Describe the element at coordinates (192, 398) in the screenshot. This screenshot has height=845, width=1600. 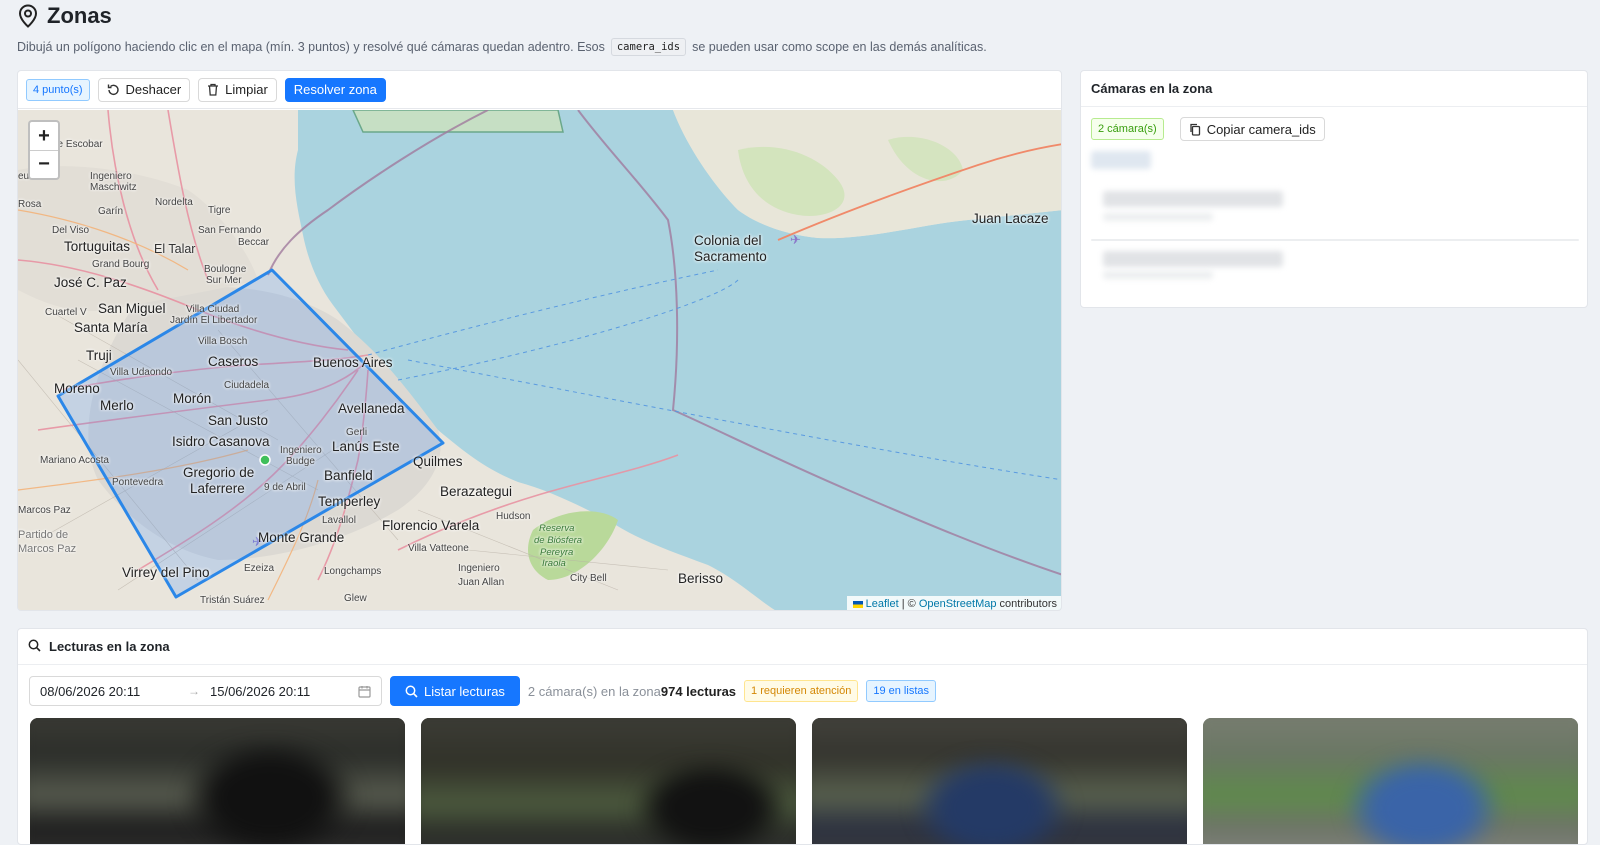
I see `map-place-label: Morón` at that location.